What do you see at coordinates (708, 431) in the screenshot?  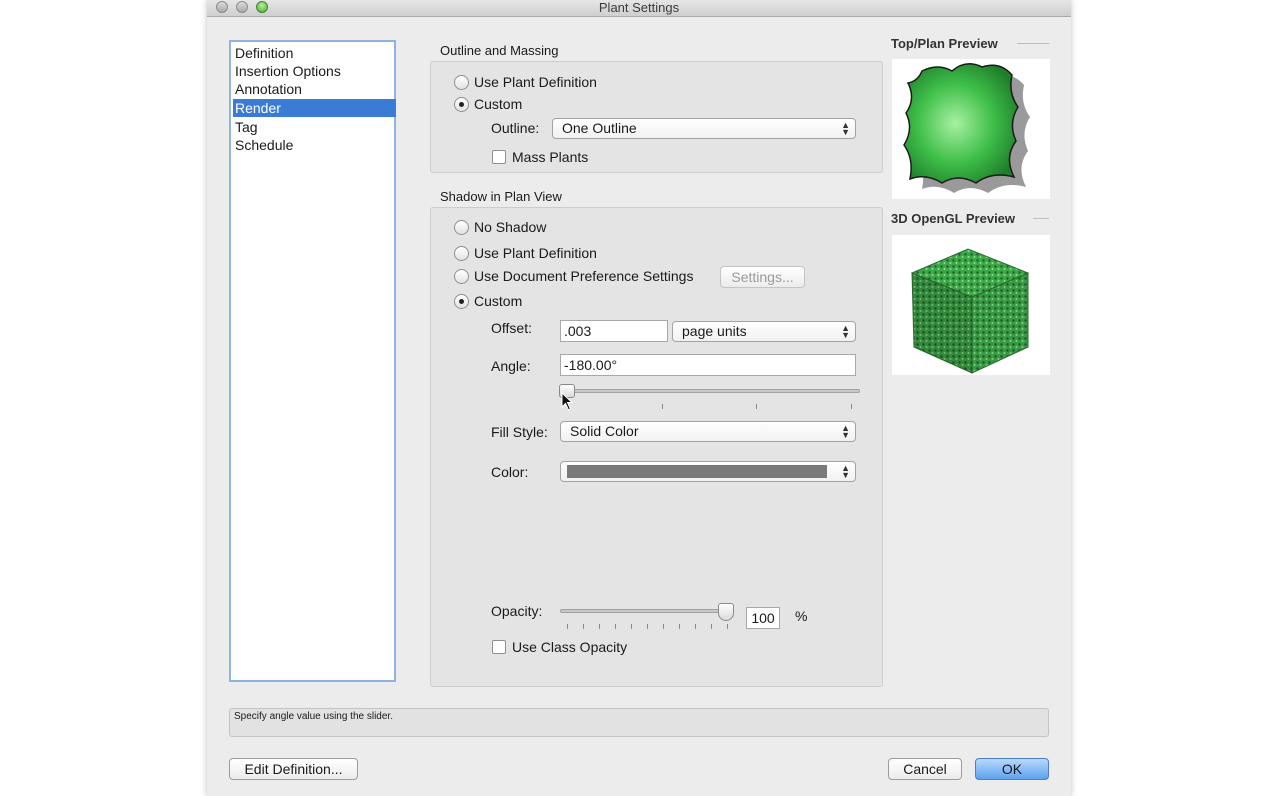 I see `fill-style-select: Solid Color ▲ ▼` at bounding box center [708, 431].